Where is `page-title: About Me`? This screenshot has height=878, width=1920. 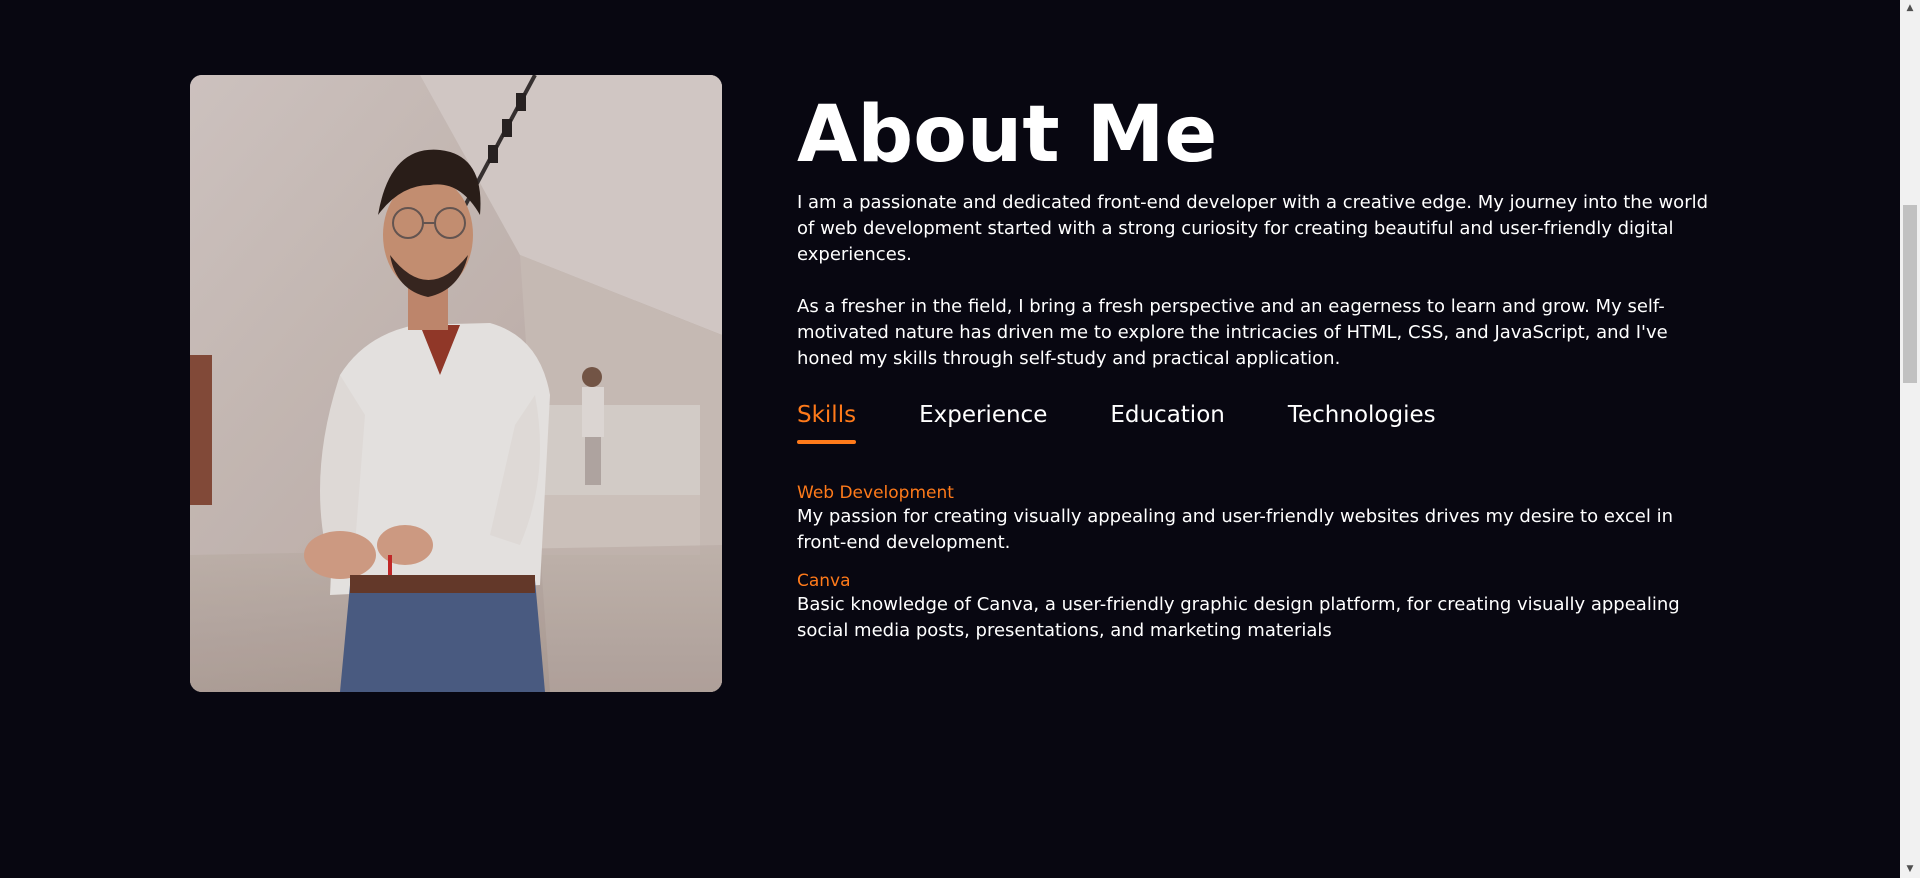
page-title: About Me is located at coordinates (1007, 135).